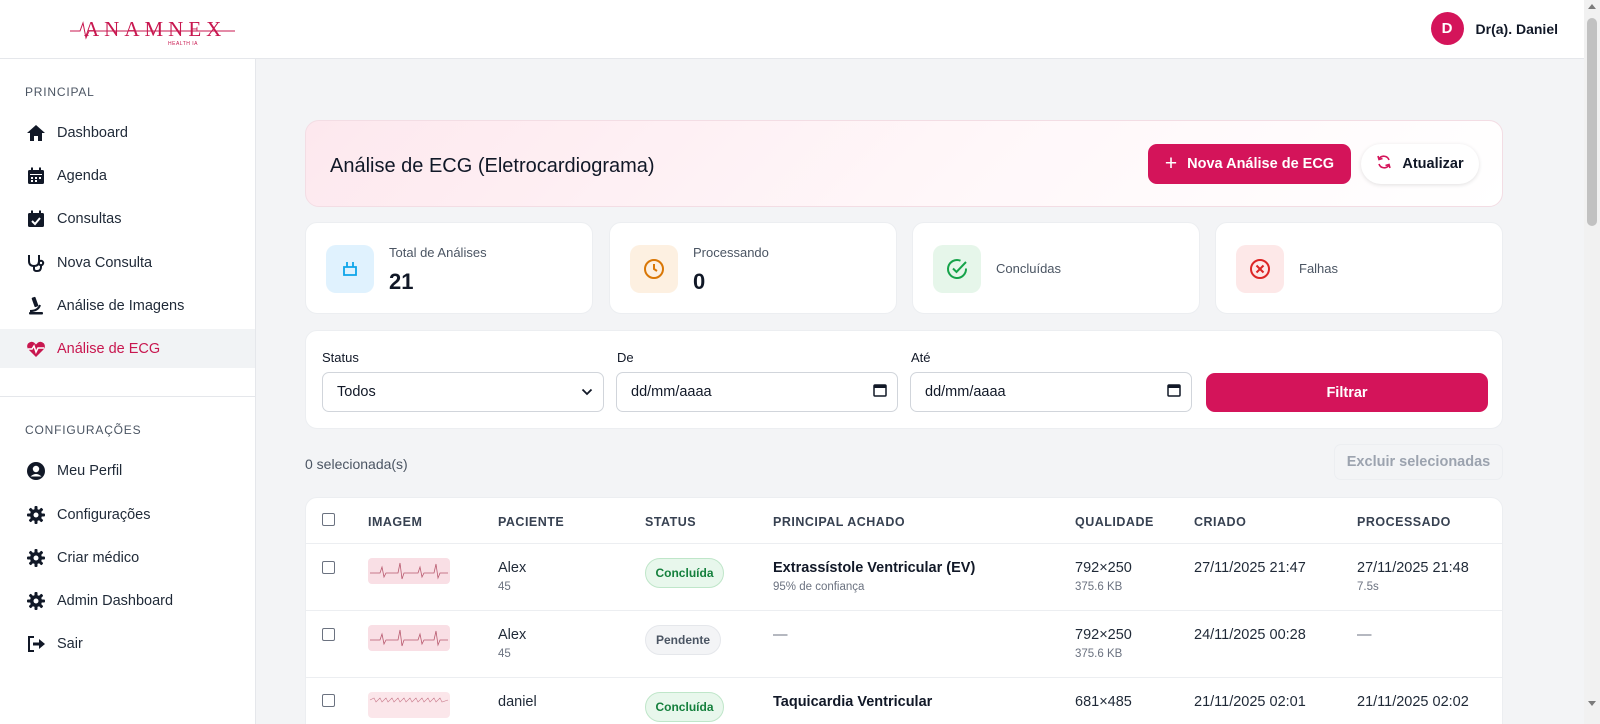  I want to click on column-header-qualidade: QUALIDADE, so click(1114, 522).